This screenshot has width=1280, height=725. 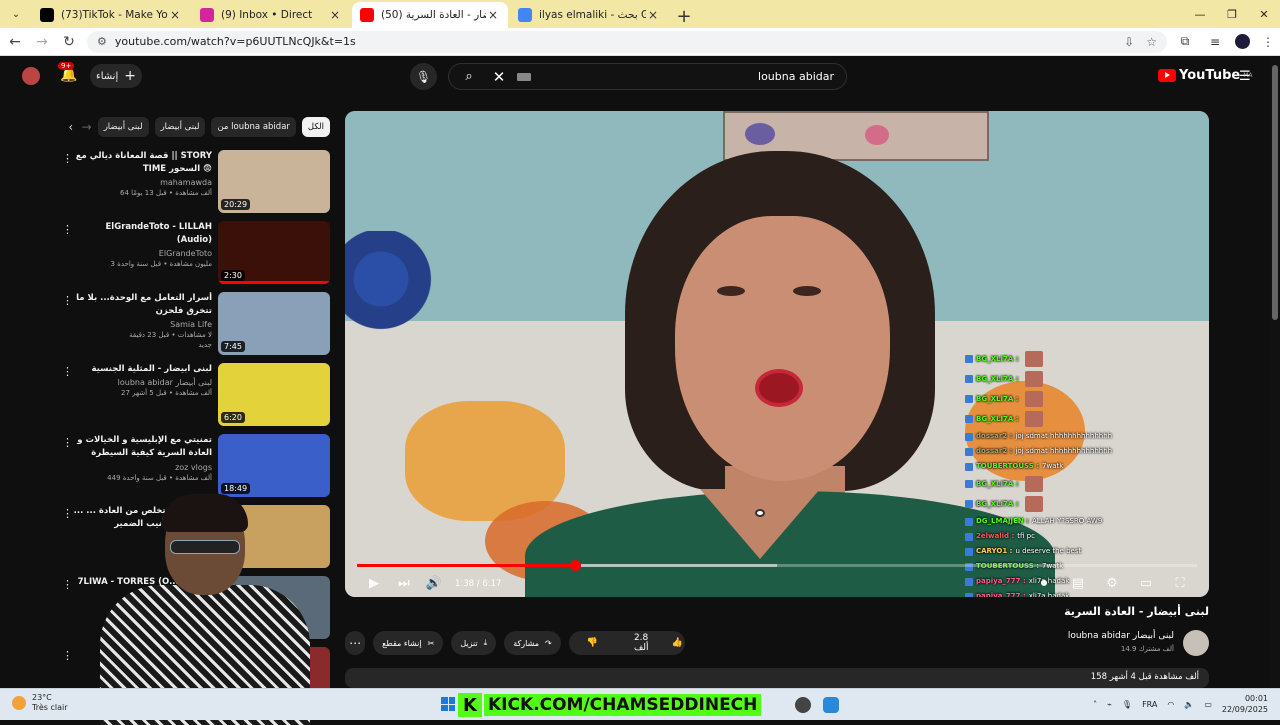 I want to click on new-tab-button: +, so click(x=684, y=16).